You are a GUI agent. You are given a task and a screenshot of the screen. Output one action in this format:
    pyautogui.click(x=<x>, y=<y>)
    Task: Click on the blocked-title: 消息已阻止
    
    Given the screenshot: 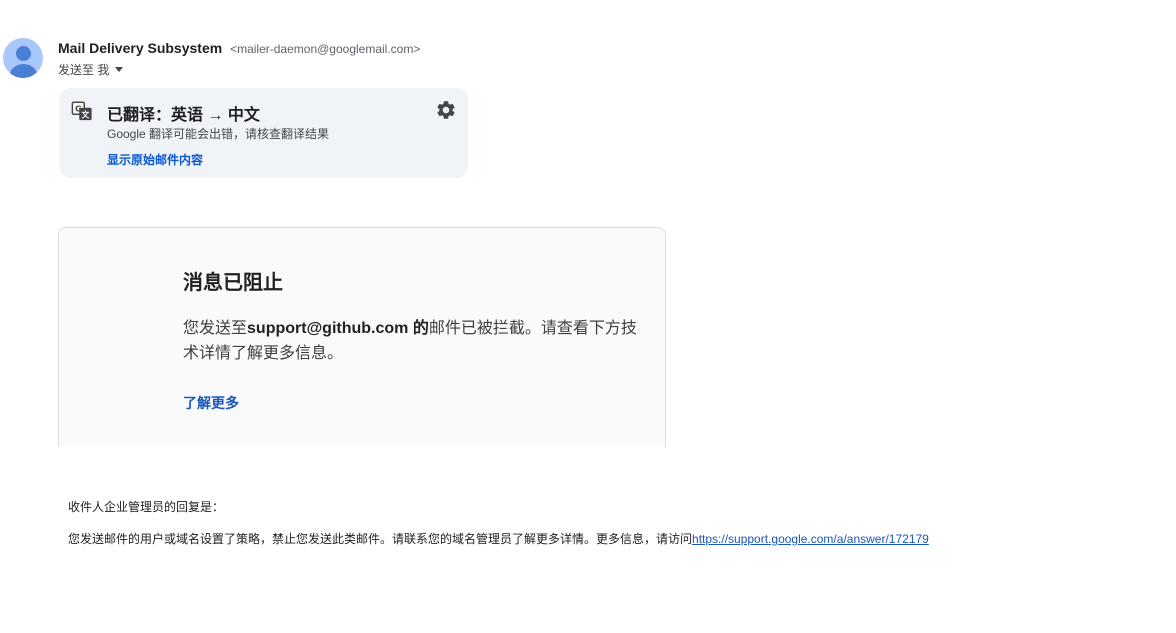 What is the action you would take?
    pyautogui.click(x=233, y=283)
    